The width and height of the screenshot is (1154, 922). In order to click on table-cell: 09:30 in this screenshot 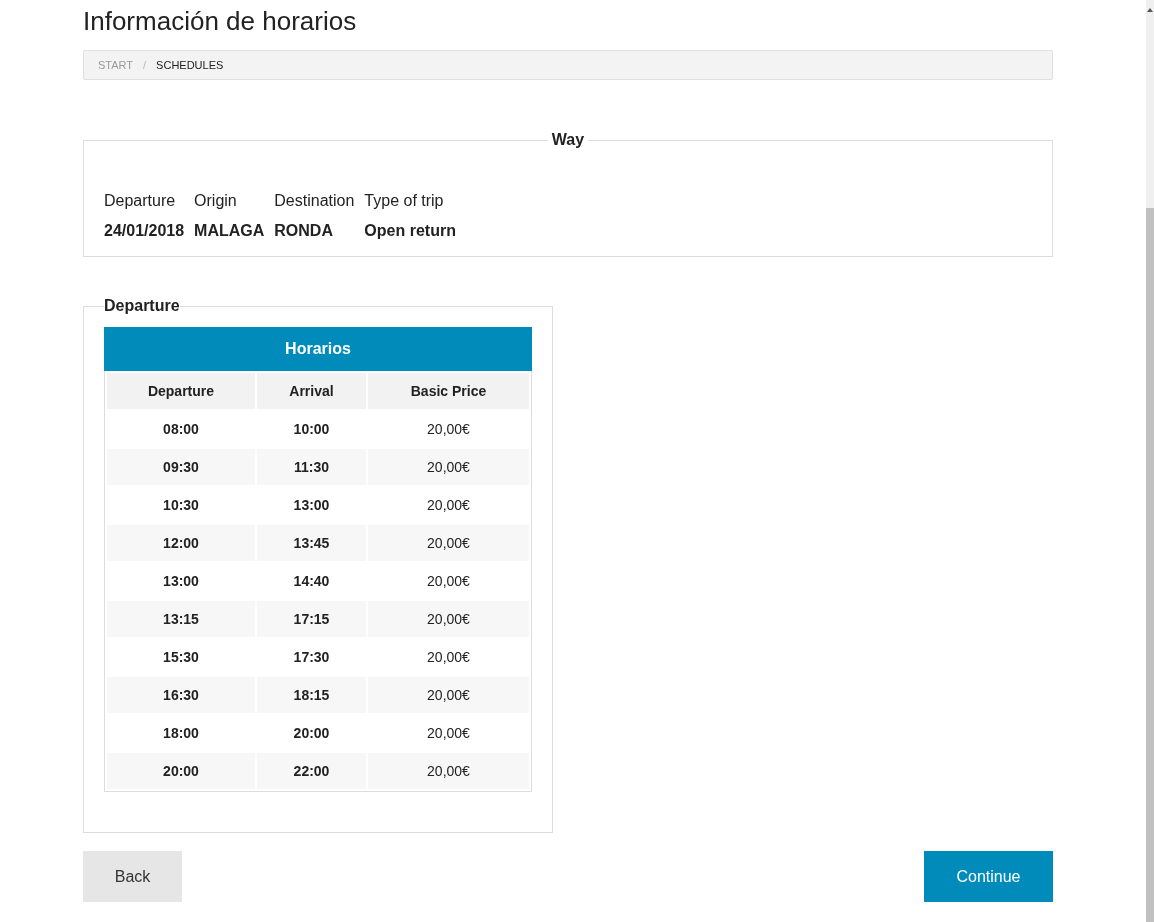, I will do `click(181, 467)`.